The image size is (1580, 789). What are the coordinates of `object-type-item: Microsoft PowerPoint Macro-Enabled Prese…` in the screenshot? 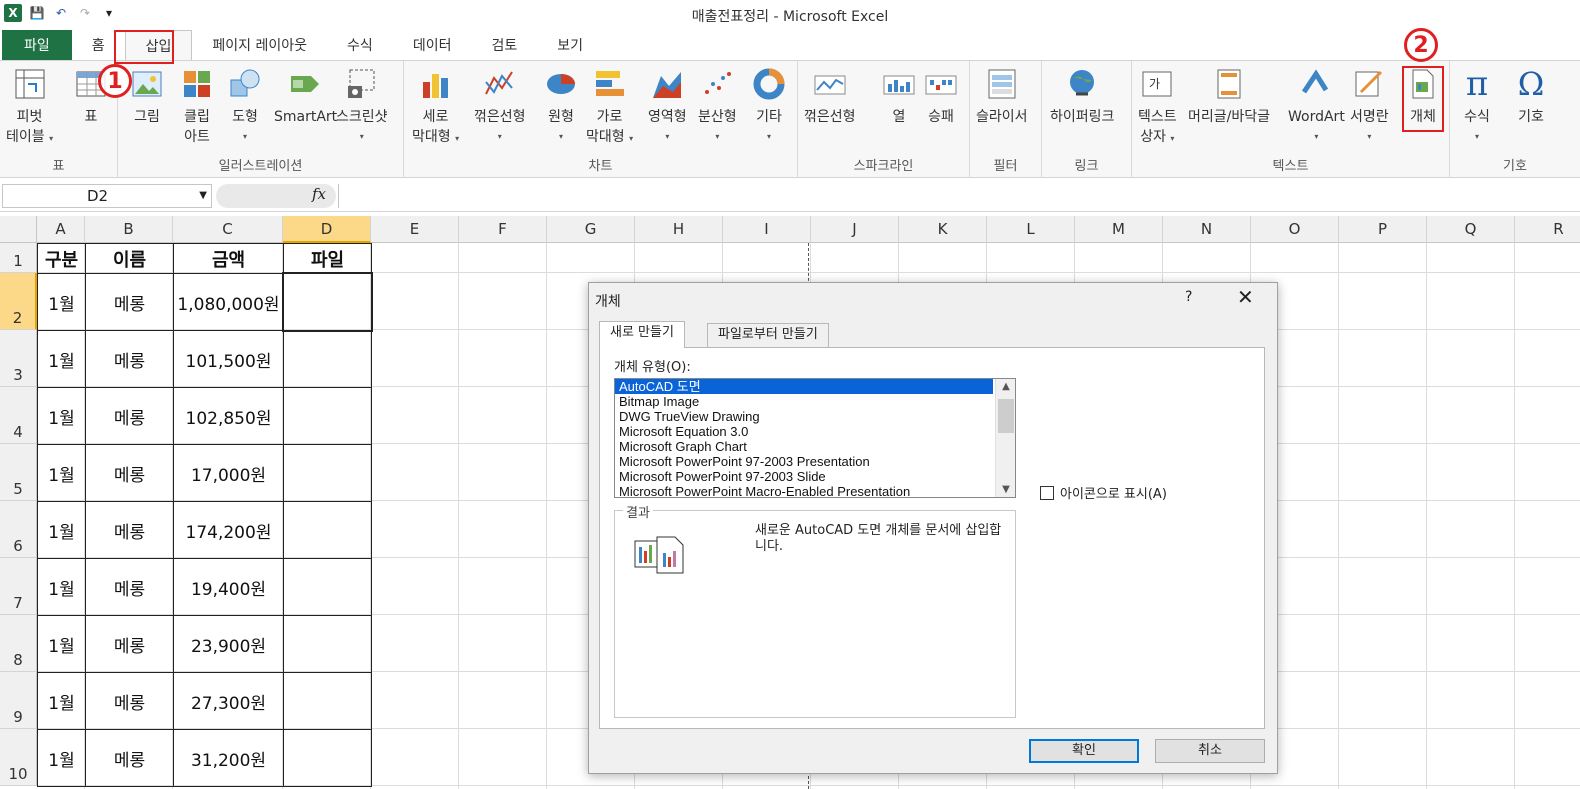 It's located at (815, 490).